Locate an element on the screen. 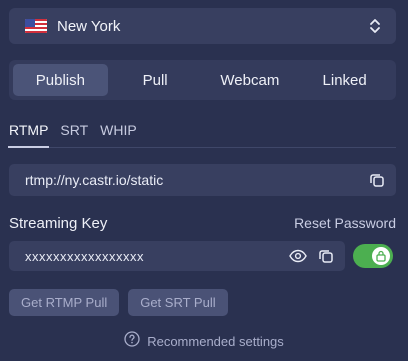 The height and width of the screenshot is (361, 408). protocol-tab-whip: WHIP is located at coordinates (118, 134).